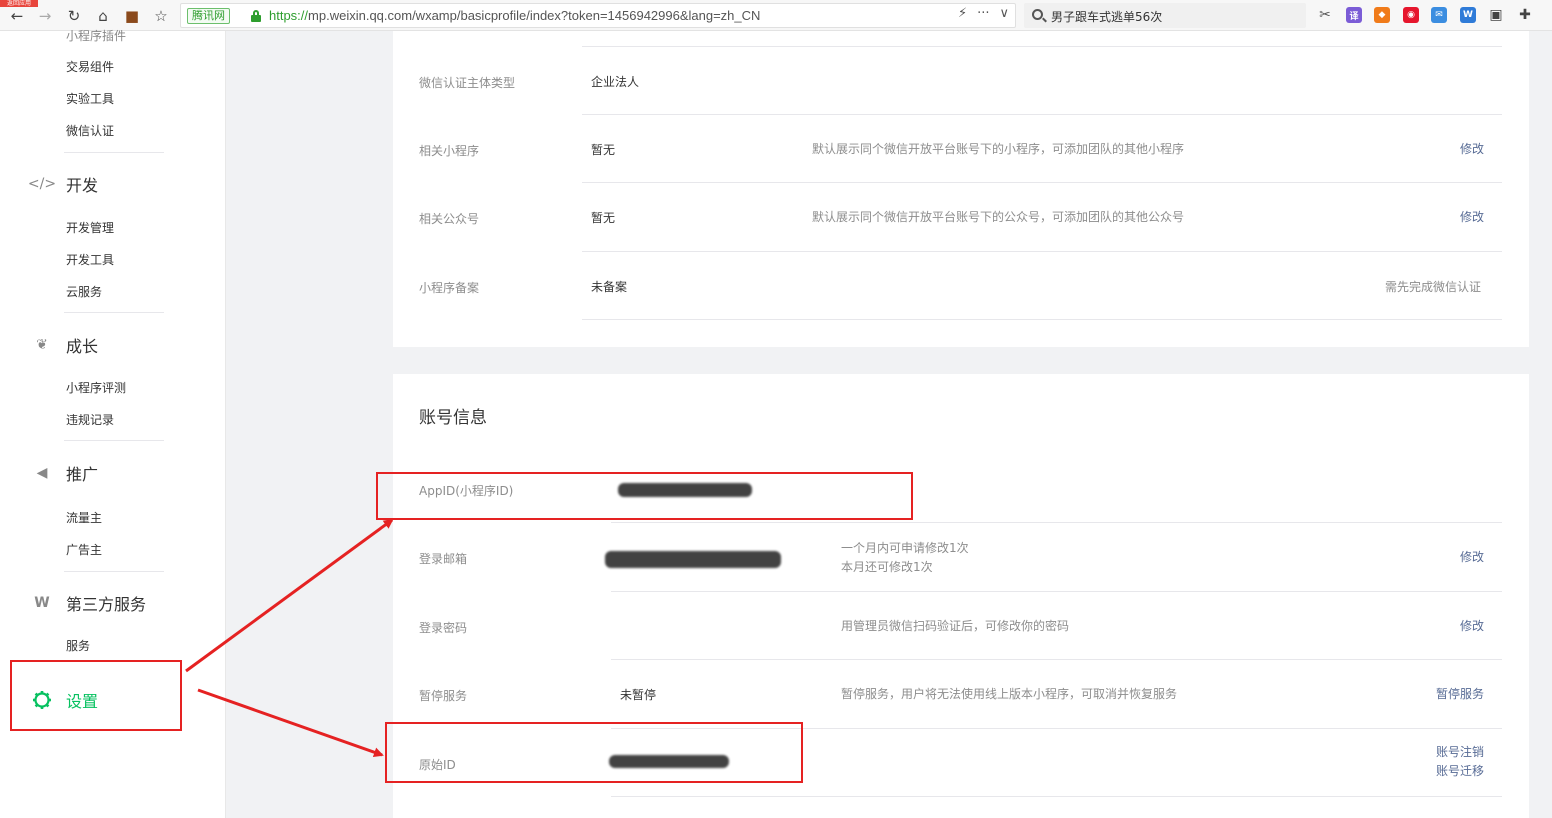 The height and width of the screenshot is (818, 1552). I want to click on password-desc: 用管理员微信扫码验证后，可修改你的密码, so click(955, 626).